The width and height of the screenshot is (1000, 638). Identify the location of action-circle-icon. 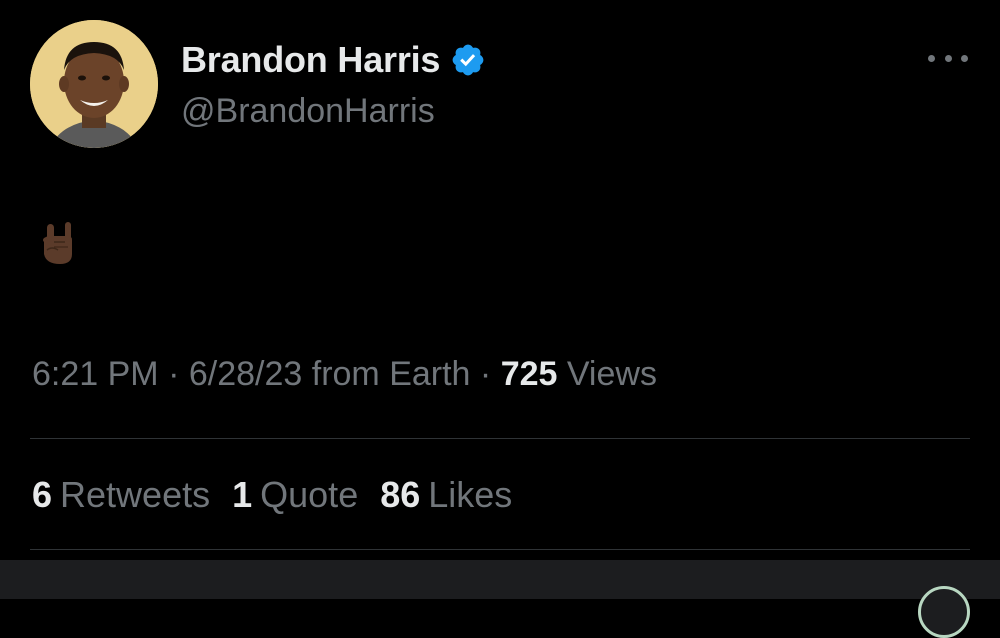
(944, 612).